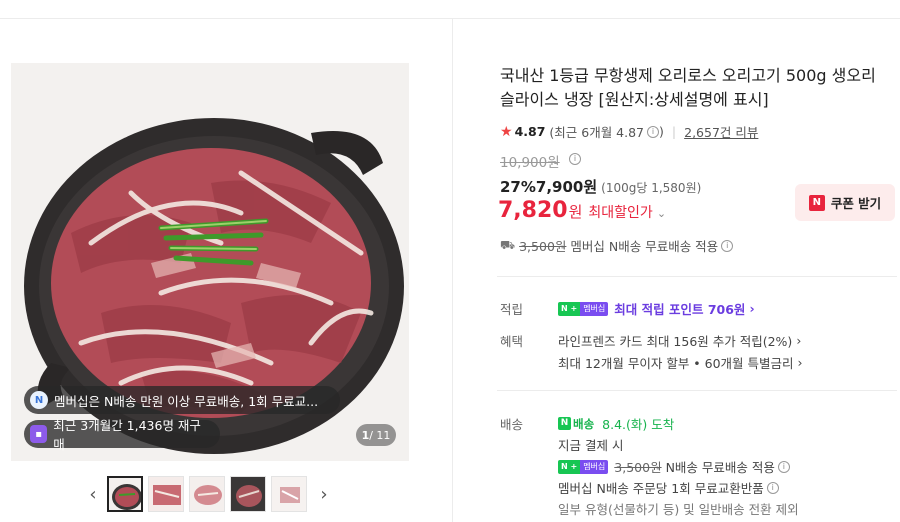 This screenshot has width=900, height=522. I want to click on repurchase-pill-text: 최근 3개월간 1,436명 재구매, so click(127, 435).